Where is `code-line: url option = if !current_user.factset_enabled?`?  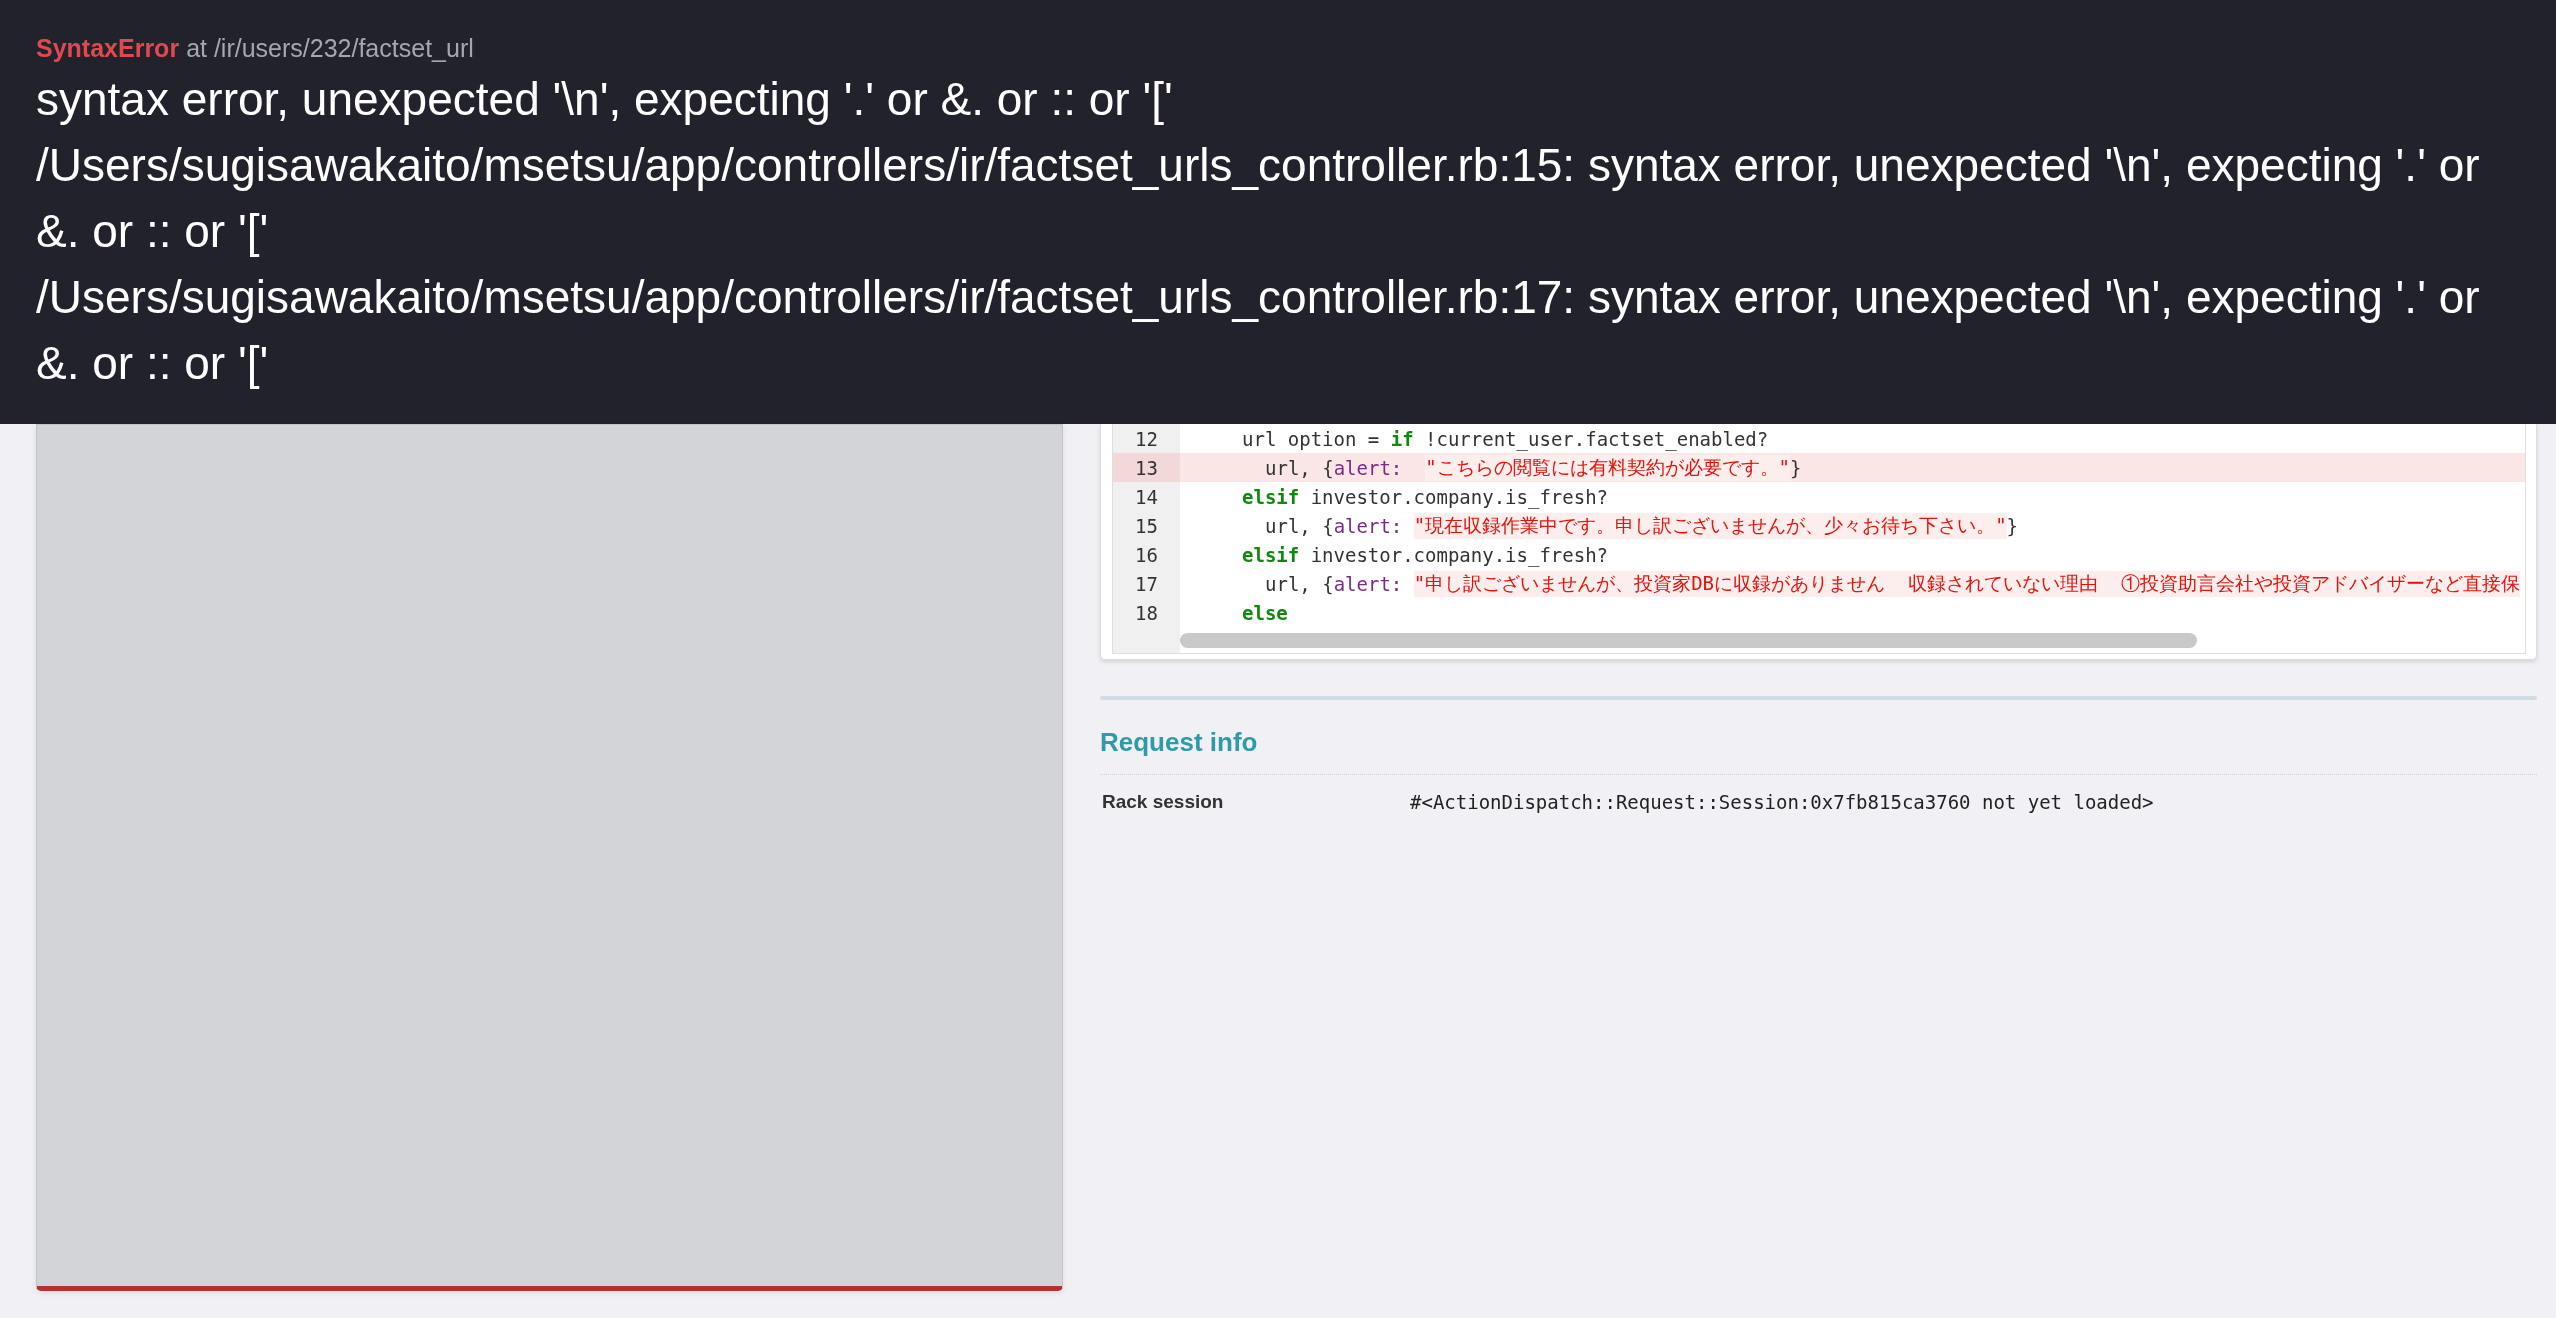
code-line: url option = if !current_user.factset_enabled? is located at coordinates (1505, 439).